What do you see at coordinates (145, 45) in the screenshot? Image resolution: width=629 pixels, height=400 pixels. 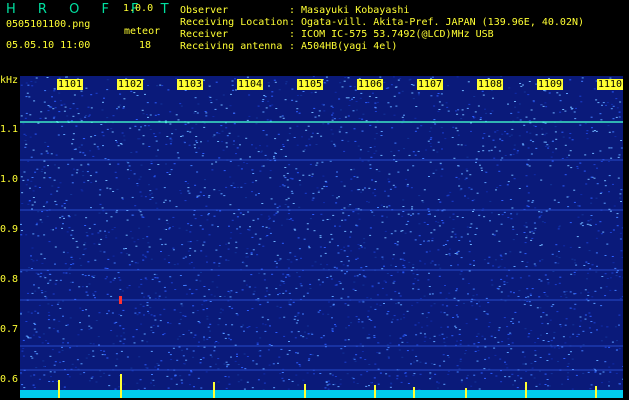 I see `meteor-count: 18` at bounding box center [145, 45].